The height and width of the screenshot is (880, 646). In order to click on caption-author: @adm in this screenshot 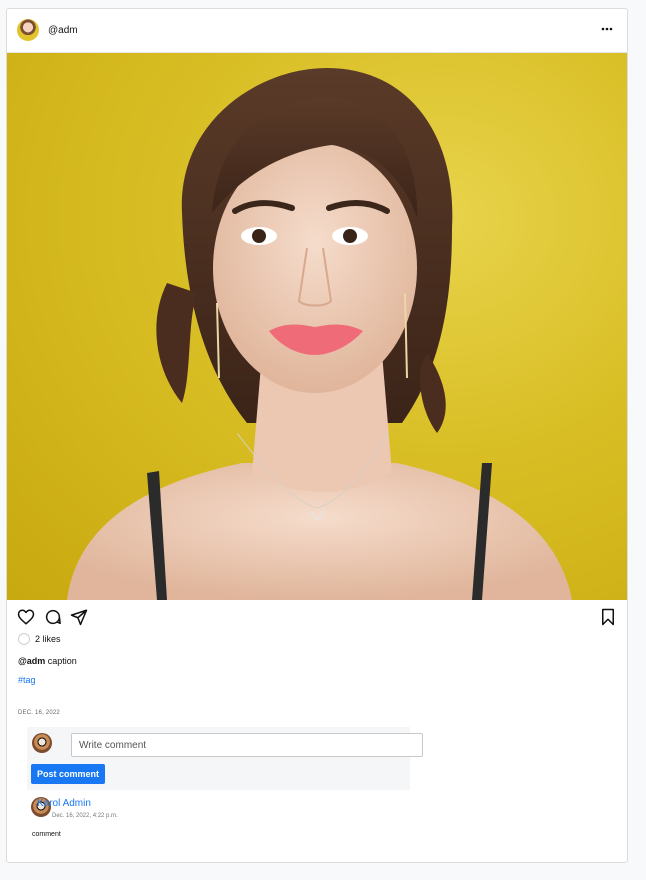, I will do `click(31, 661)`.